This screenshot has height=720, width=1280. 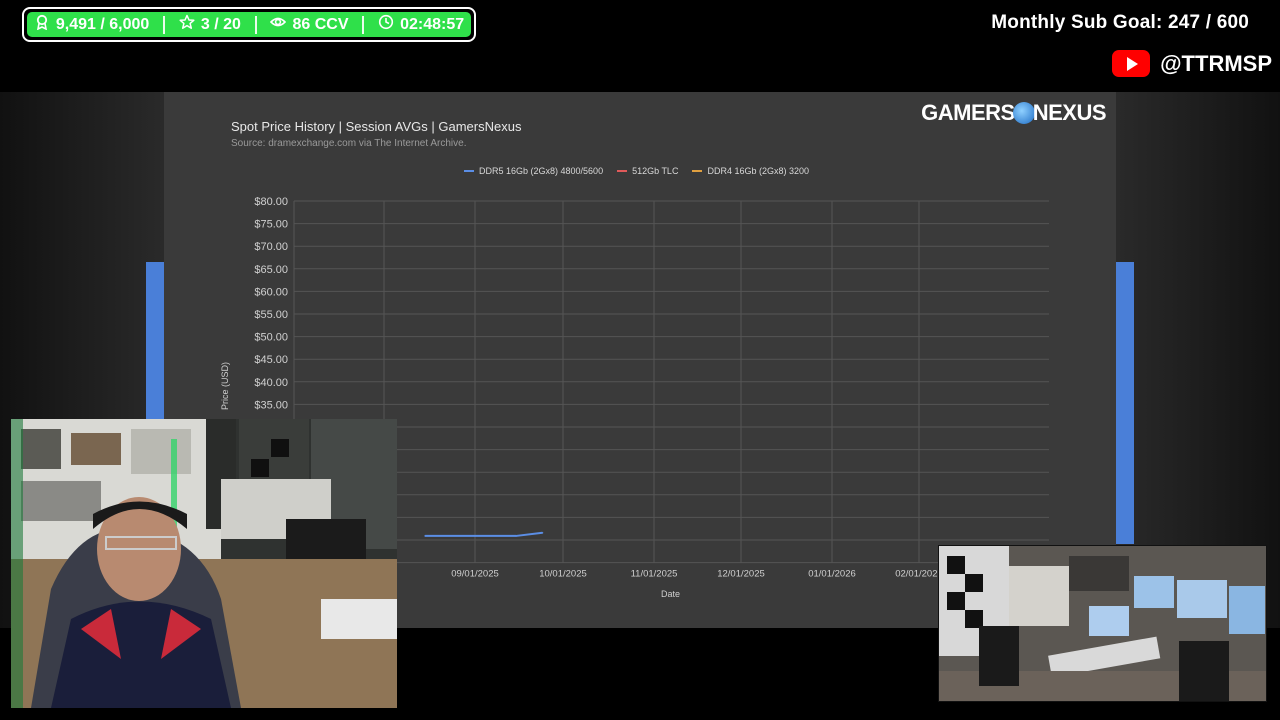 What do you see at coordinates (484, 534) in the screenshot?
I see `series-line` at bounding box center [484, 534].